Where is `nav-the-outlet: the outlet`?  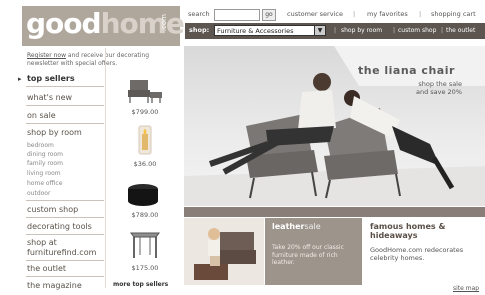 nav-the-outlet: the outlet is located at coordinates (46, 268).